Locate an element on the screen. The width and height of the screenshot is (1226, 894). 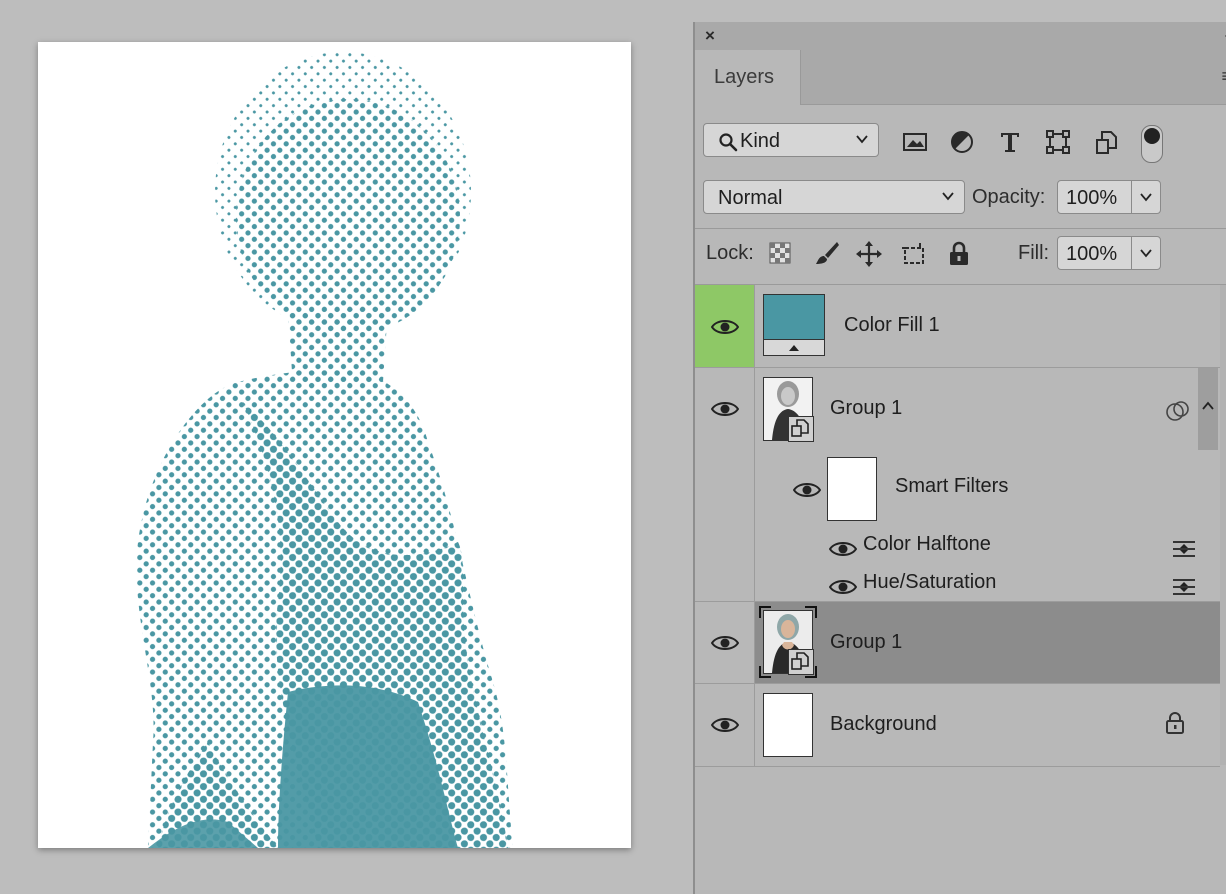
tab-layers-label: Layers is located at coordinates (744, 77).